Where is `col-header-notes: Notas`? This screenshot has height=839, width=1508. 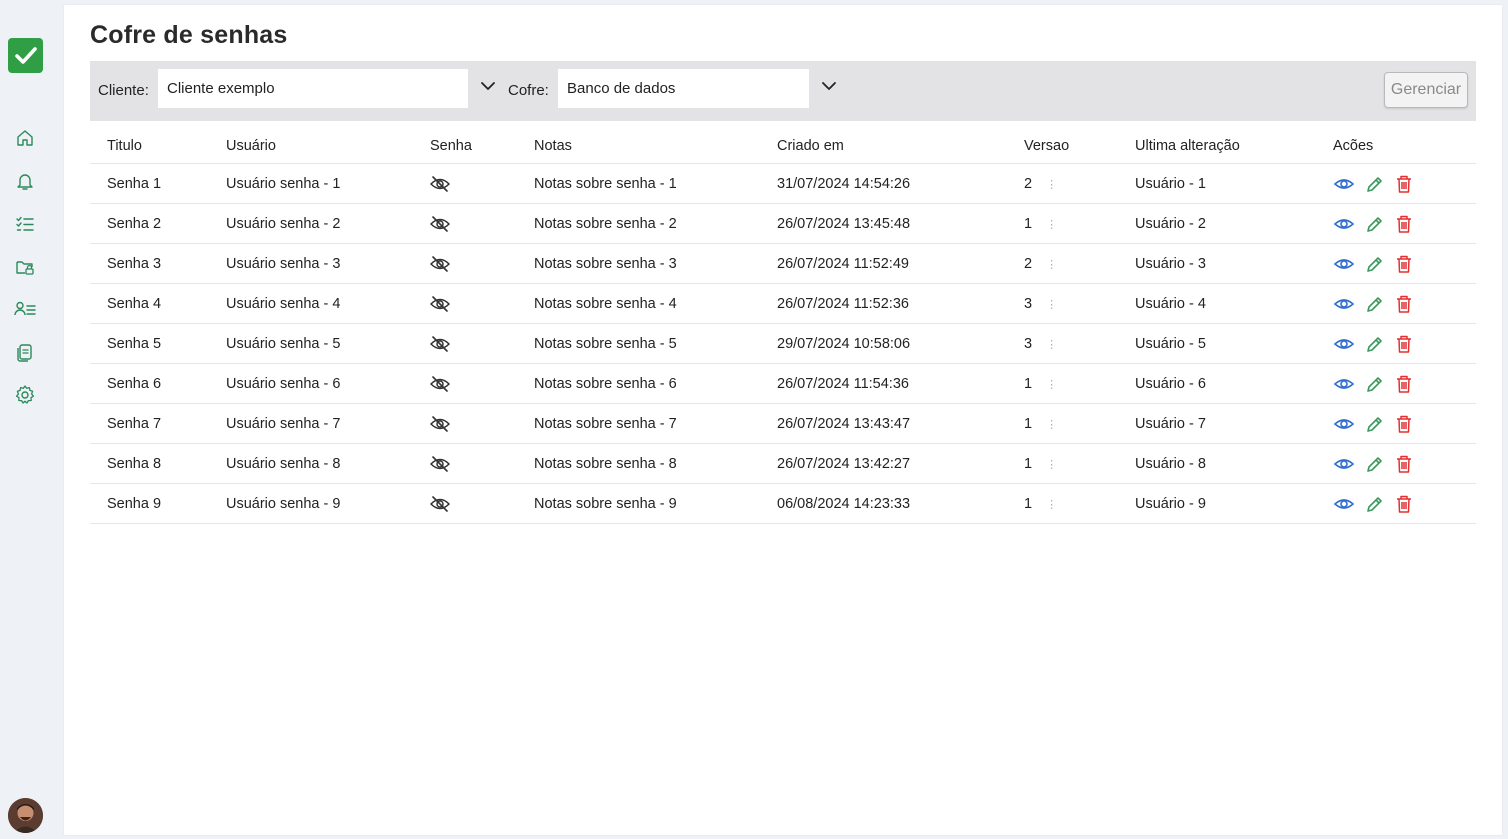
col-header-notes: Notas is located at coordinates (655, 146).